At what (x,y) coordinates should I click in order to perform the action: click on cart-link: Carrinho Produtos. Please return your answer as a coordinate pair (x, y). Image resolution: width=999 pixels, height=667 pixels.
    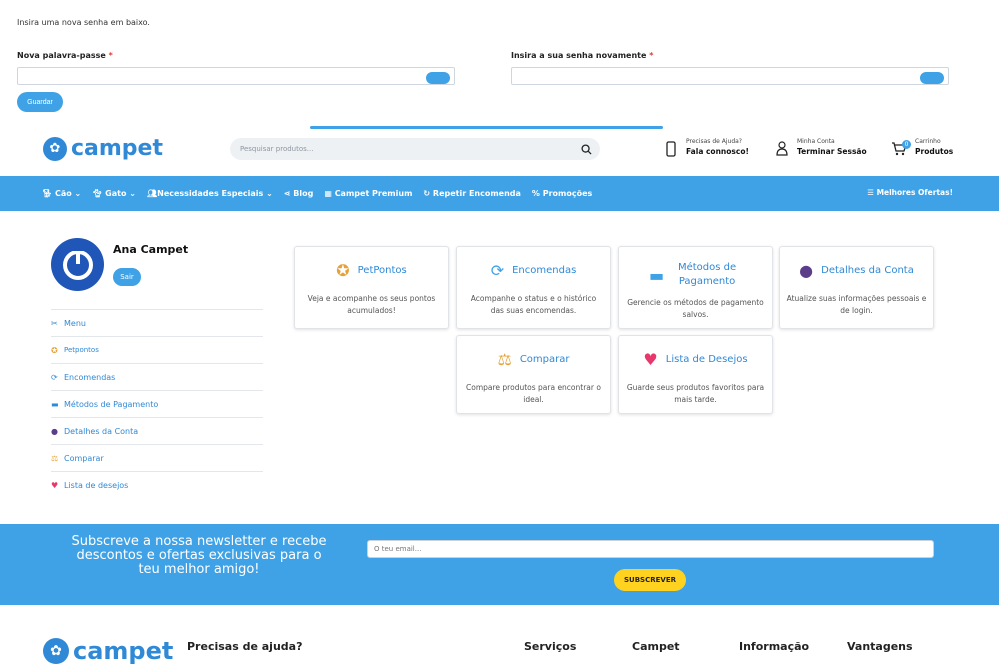
    Looking at the image, I should click on (934, 147).